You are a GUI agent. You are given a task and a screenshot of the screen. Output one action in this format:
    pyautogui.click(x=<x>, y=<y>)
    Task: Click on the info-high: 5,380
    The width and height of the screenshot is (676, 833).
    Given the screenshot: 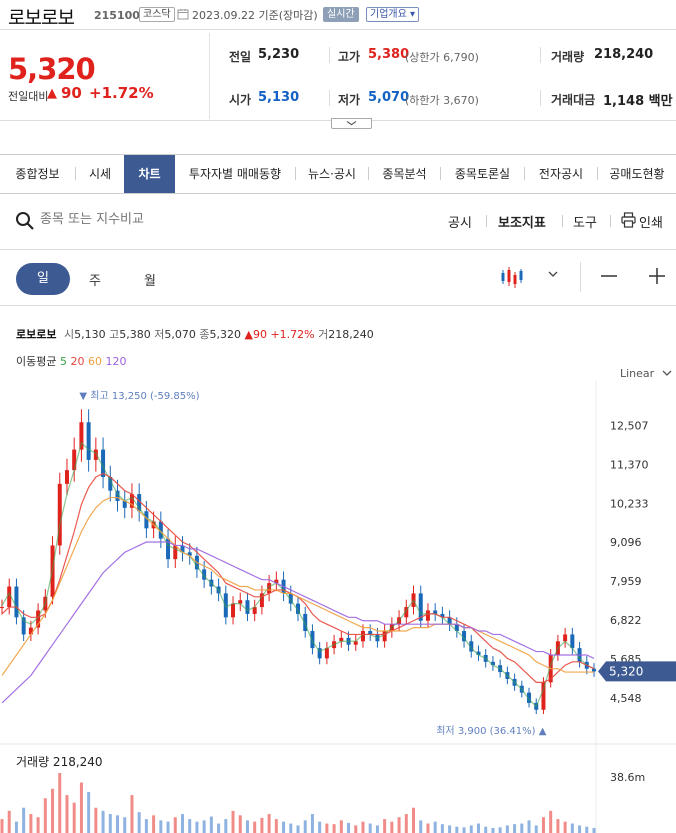 What is the action you would take?
    pyautogui.click(x=135, y=334)
    